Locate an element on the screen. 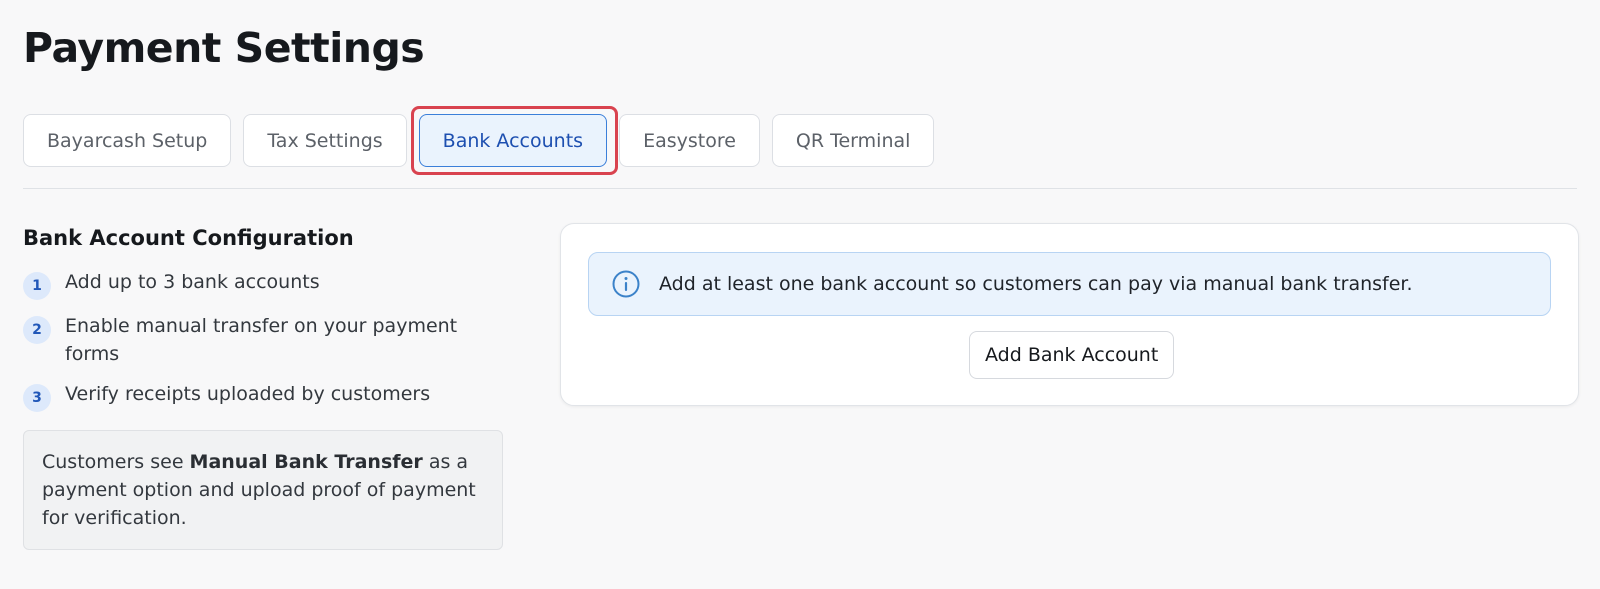 This screenshot has width=1600, height=589. step-number-badge: 2 is located at coordinates (37, 330).